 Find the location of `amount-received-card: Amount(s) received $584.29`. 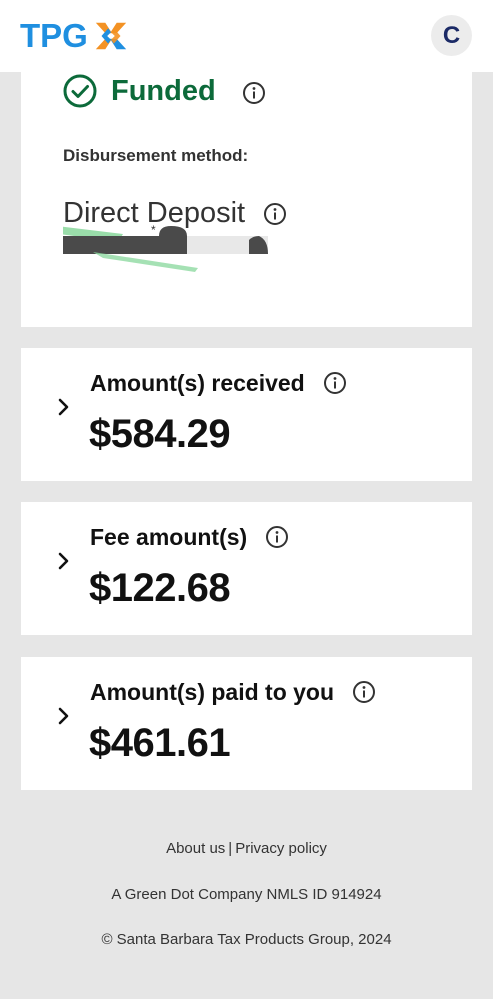

amount-received-card: Amount(s) received $584.29 is located at coordinates (246, 414).